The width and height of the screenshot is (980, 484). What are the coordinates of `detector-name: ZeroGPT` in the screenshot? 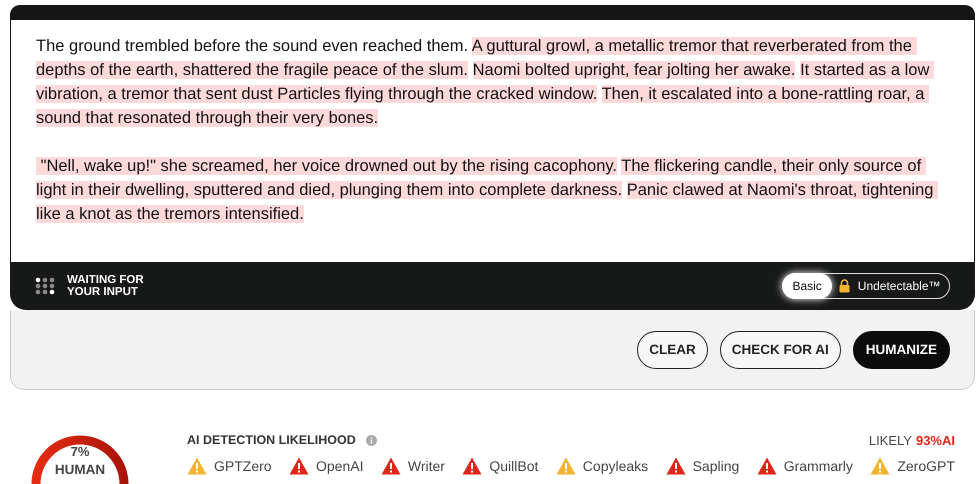 It's located at (926, 466).